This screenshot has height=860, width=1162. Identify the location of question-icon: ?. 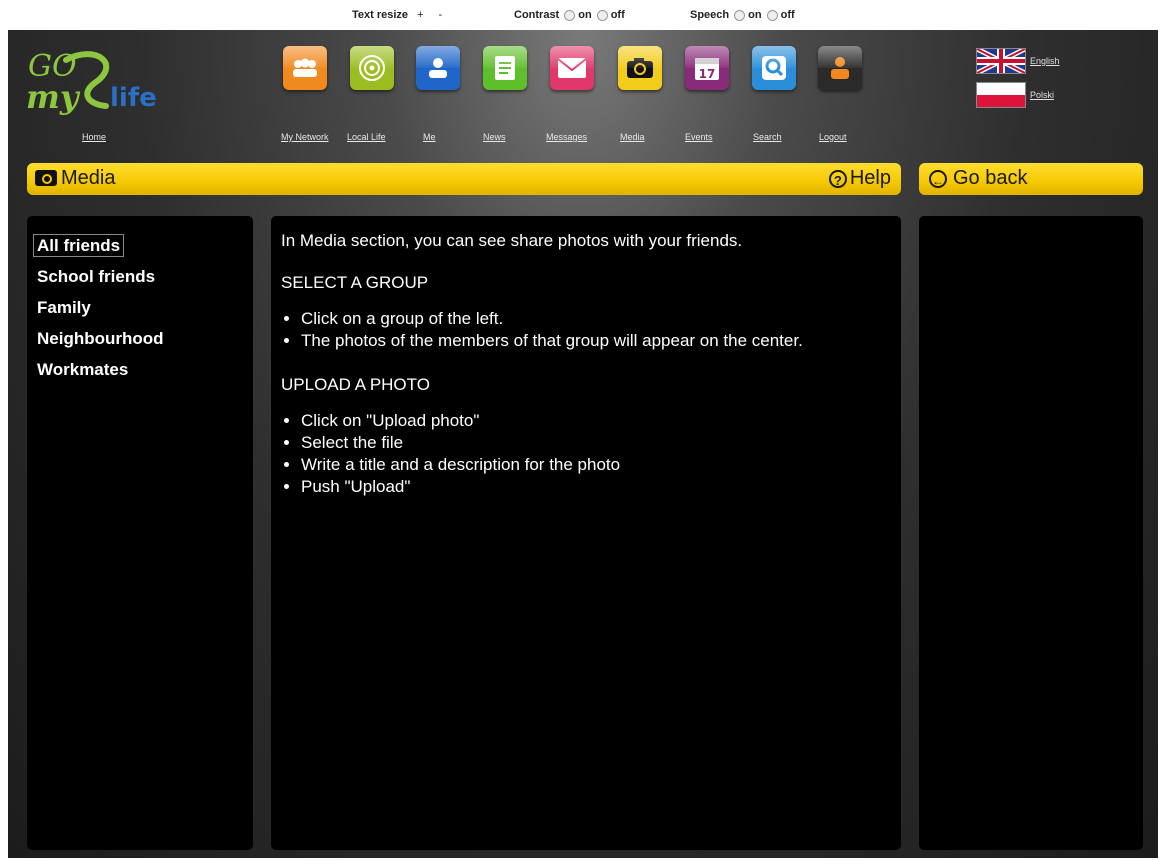
(837, 178).